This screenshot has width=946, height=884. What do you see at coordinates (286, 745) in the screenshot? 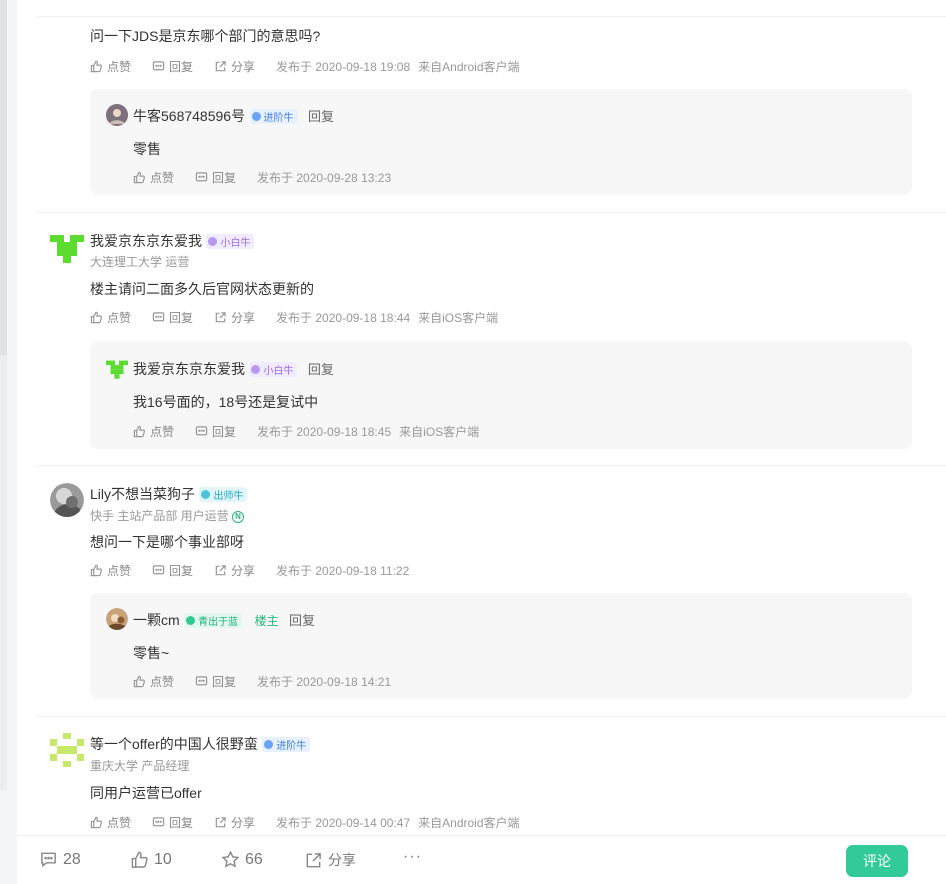
I see `level-badge: 进阶牛` at bounding box center [286, 745].